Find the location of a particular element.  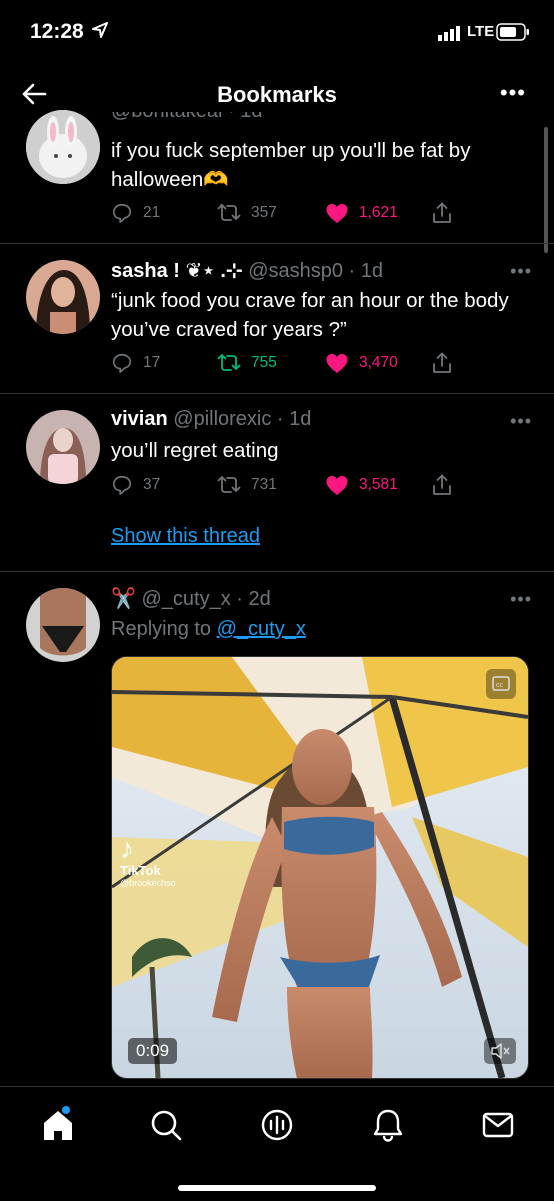

like-count: 3,470 is located at coordinates (378, 362).